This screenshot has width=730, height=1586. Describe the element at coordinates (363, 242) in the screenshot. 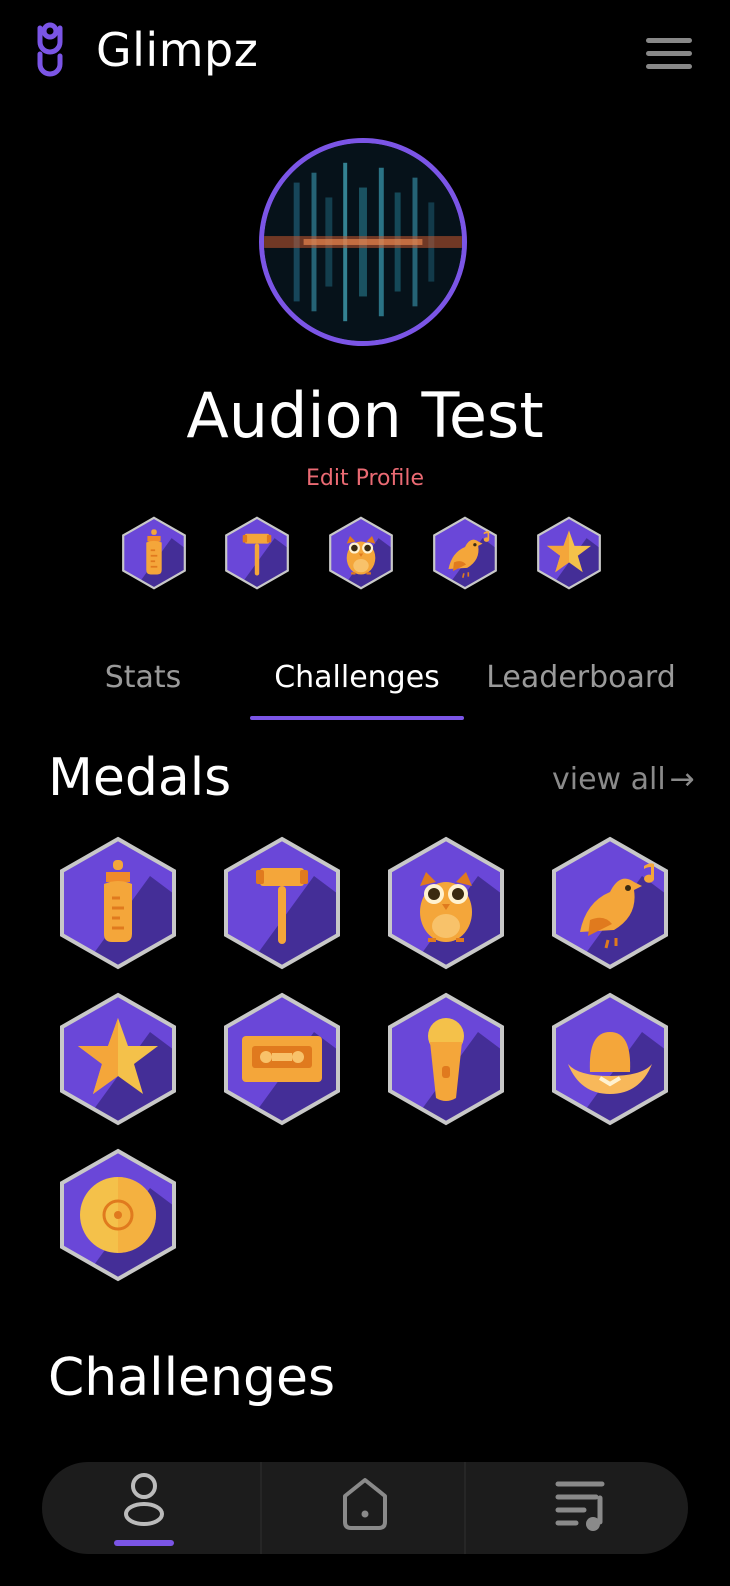

I see `avatar` at that location.